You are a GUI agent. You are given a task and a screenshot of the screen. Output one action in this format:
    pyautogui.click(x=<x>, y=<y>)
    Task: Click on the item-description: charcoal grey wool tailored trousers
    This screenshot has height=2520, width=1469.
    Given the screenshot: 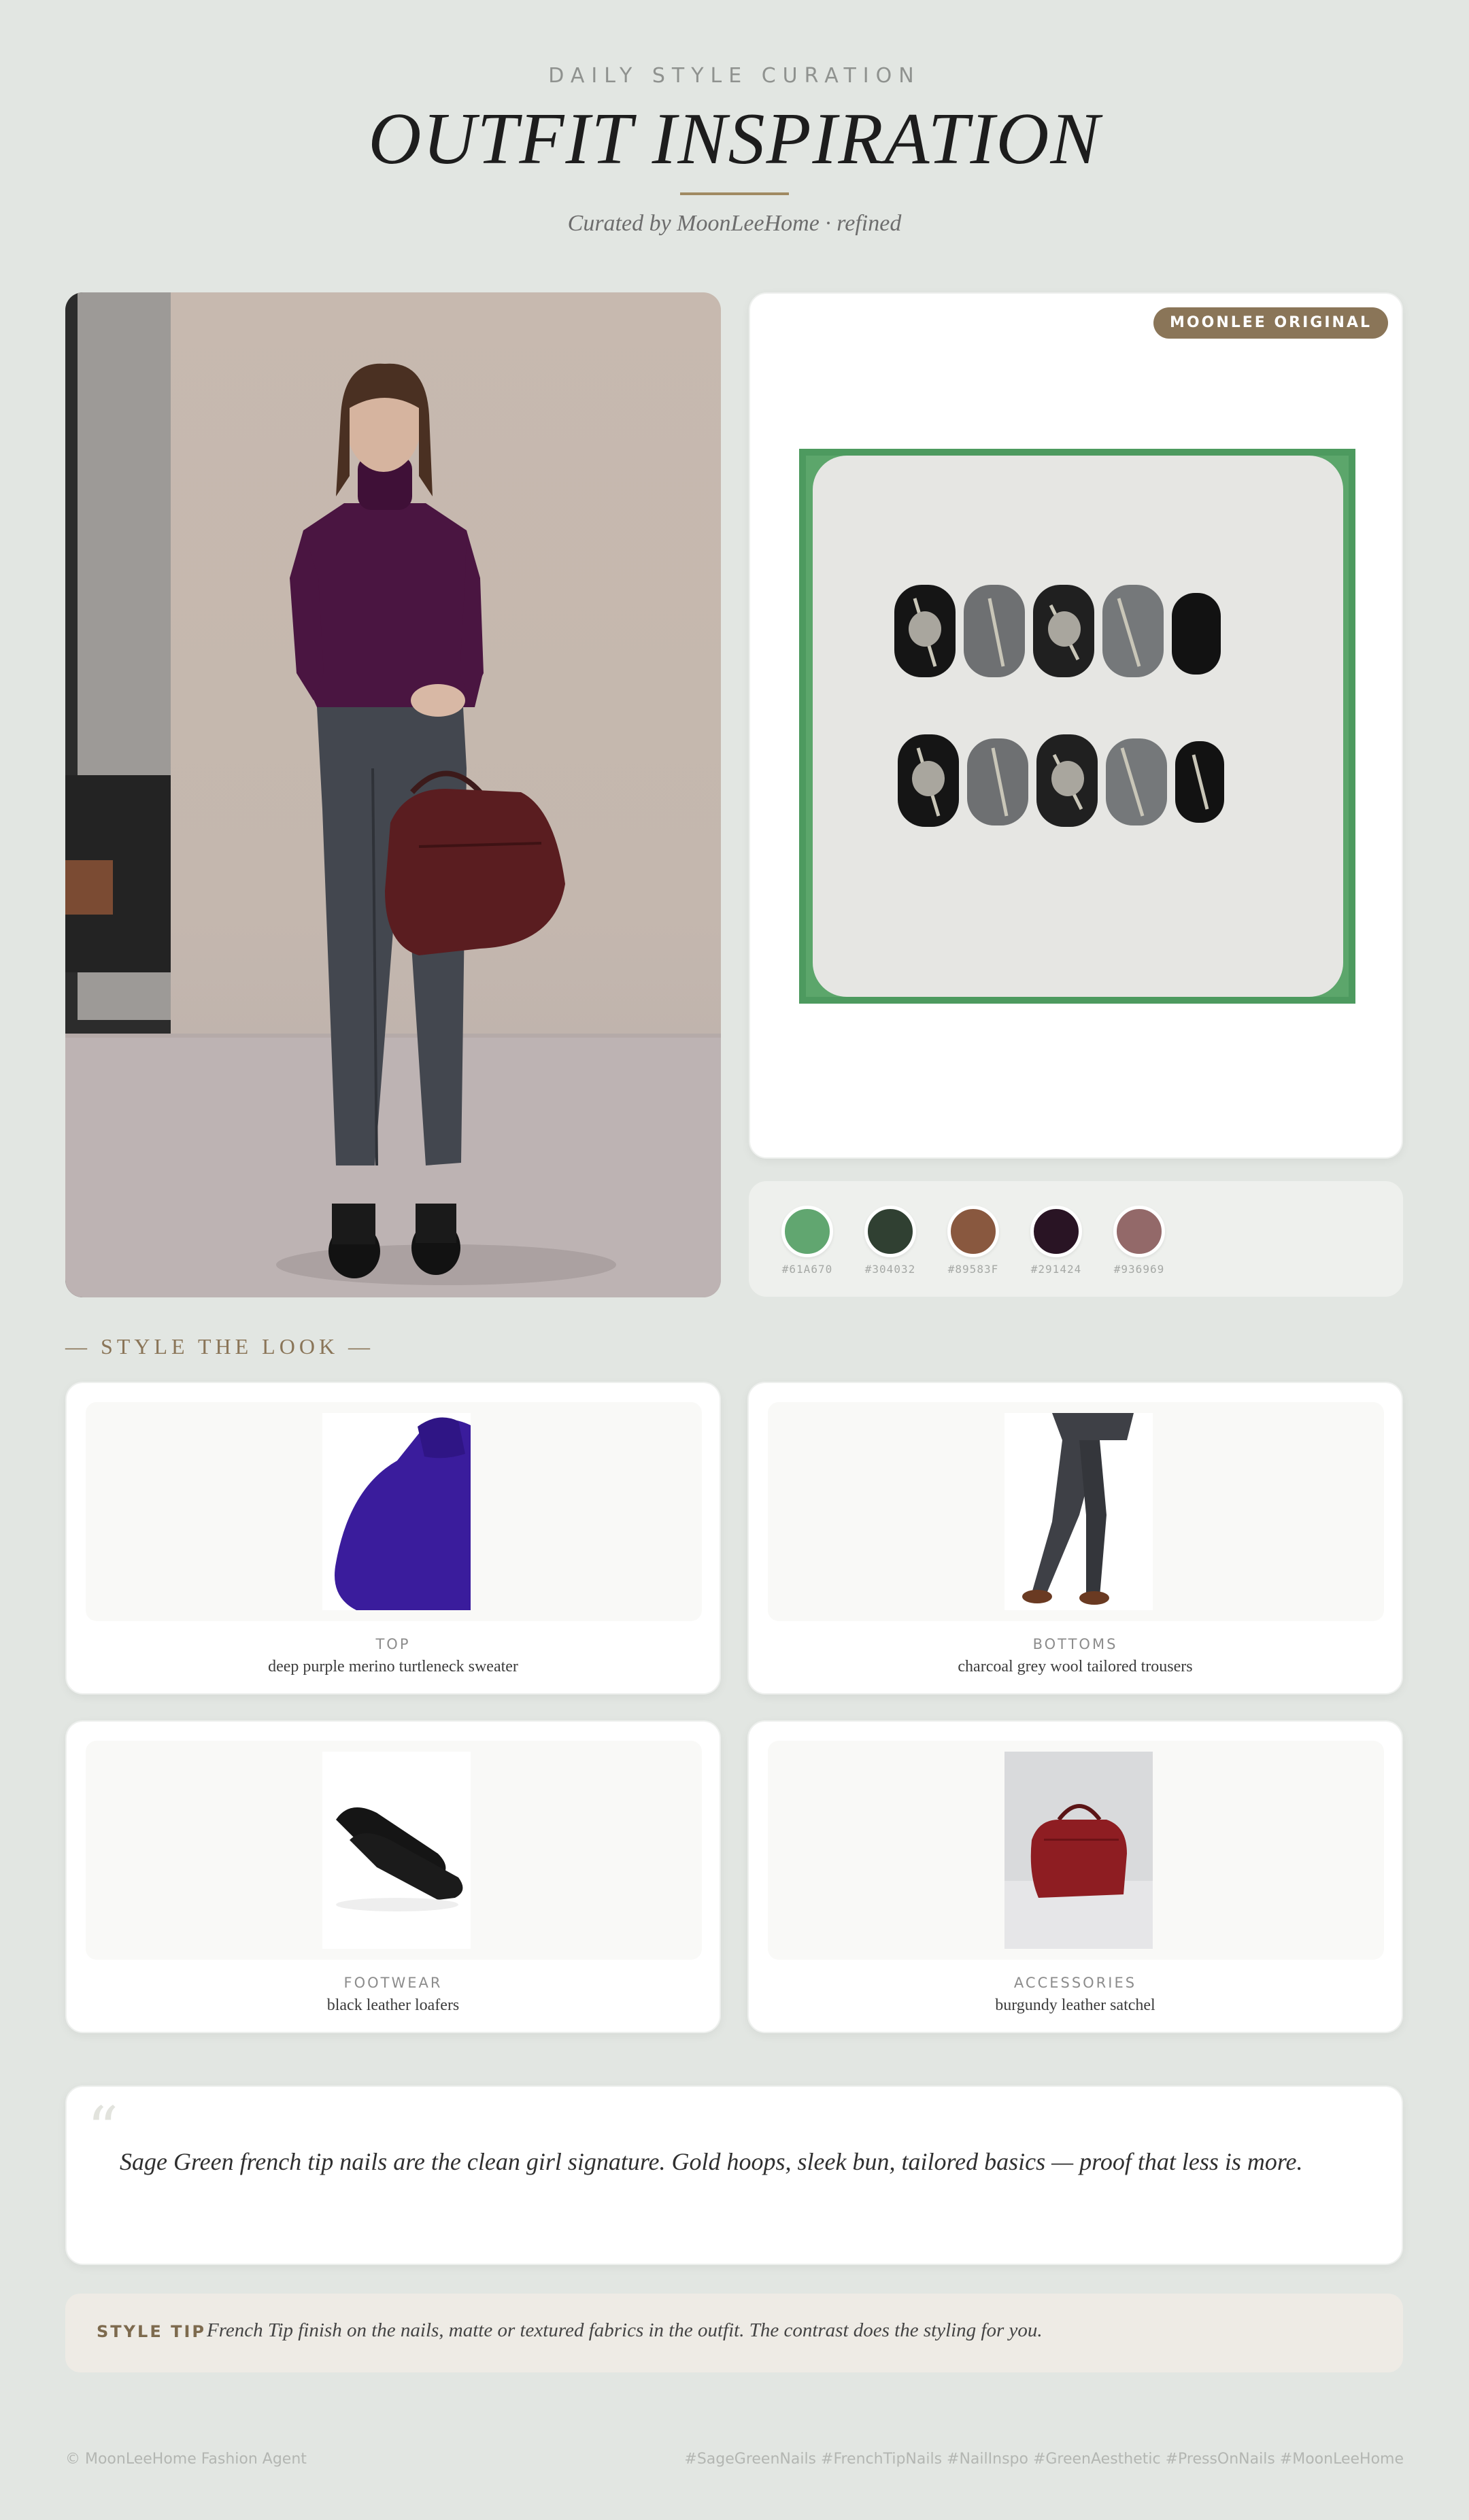 What is the action you would take?
    pyautogui.click(x=1075, y=1666)
    